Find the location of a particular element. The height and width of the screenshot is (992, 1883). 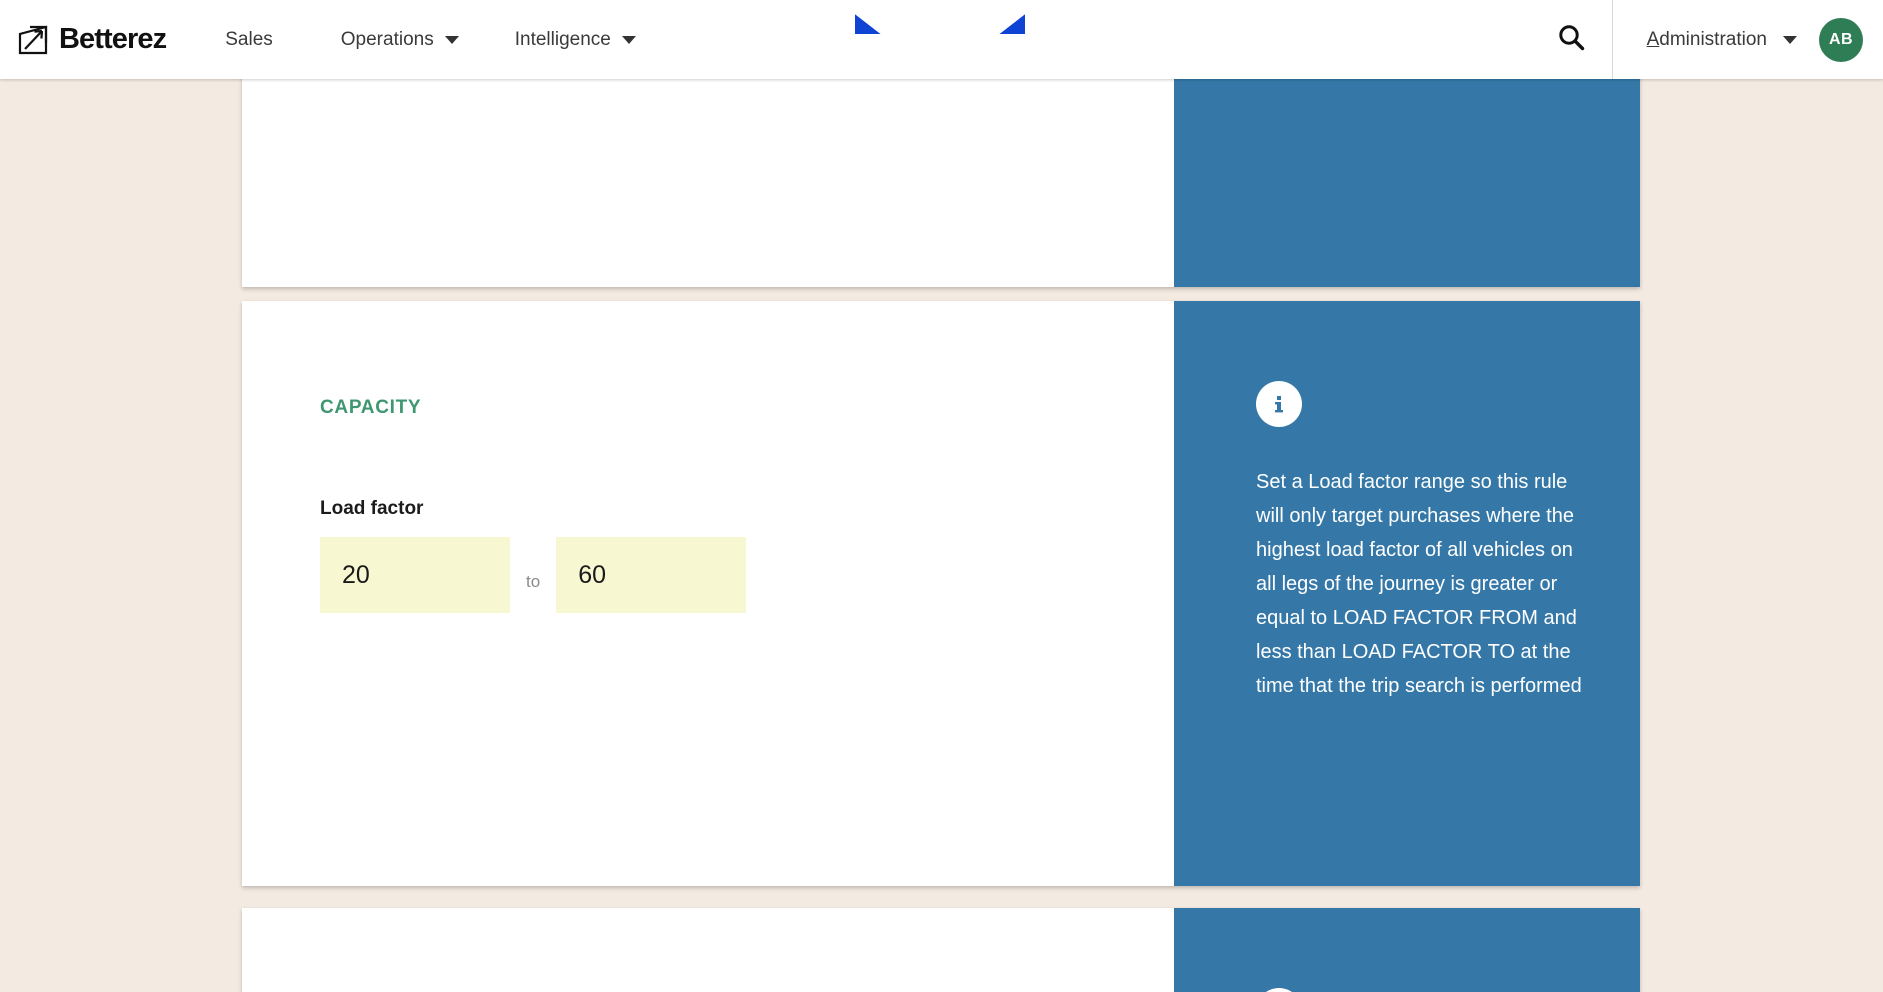

administration-menu: Administration is located at coordinates (1716, 40).